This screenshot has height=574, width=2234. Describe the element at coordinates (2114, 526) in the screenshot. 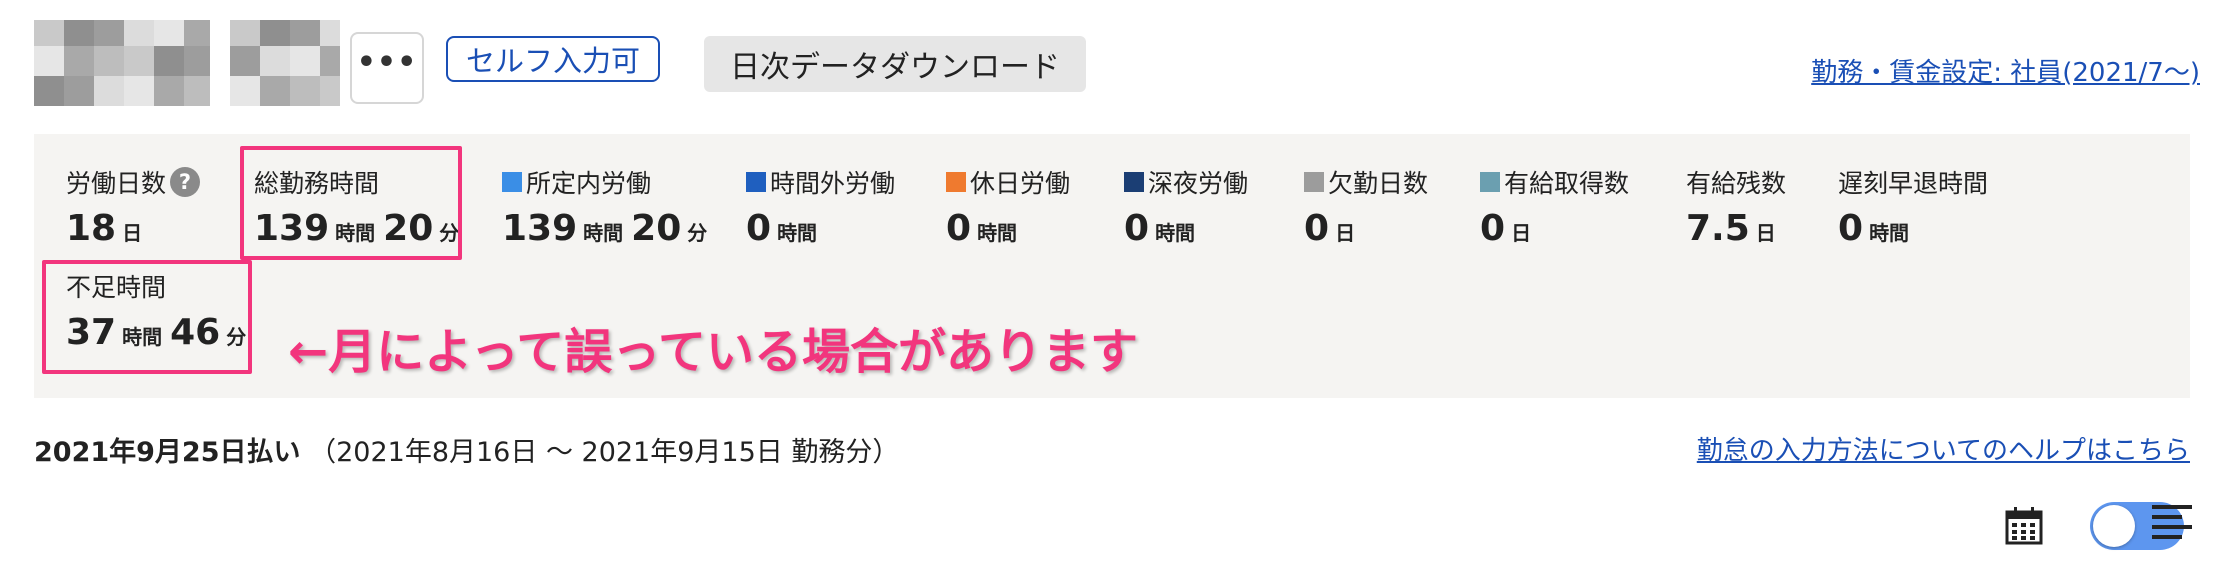

I see `toggle-knob` at that location.